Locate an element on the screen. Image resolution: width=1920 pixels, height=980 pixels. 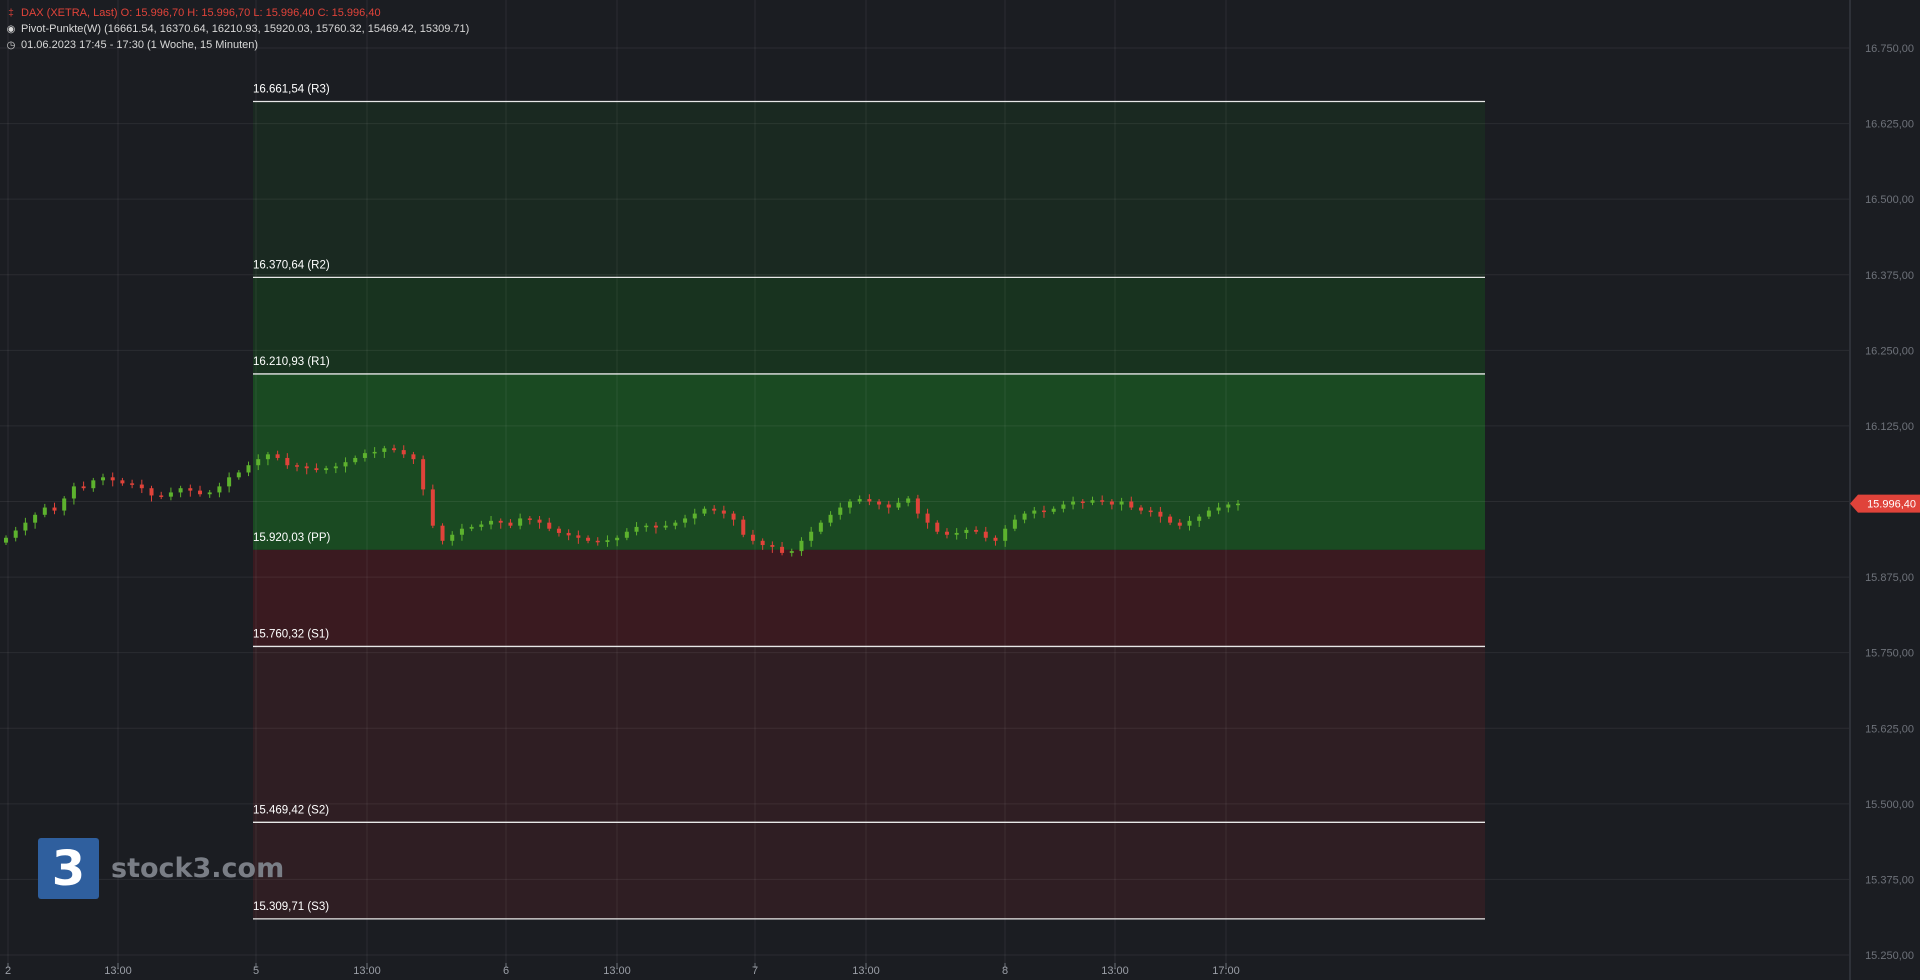
indicator-icon: ◉ is located at coordinates (11, 29).